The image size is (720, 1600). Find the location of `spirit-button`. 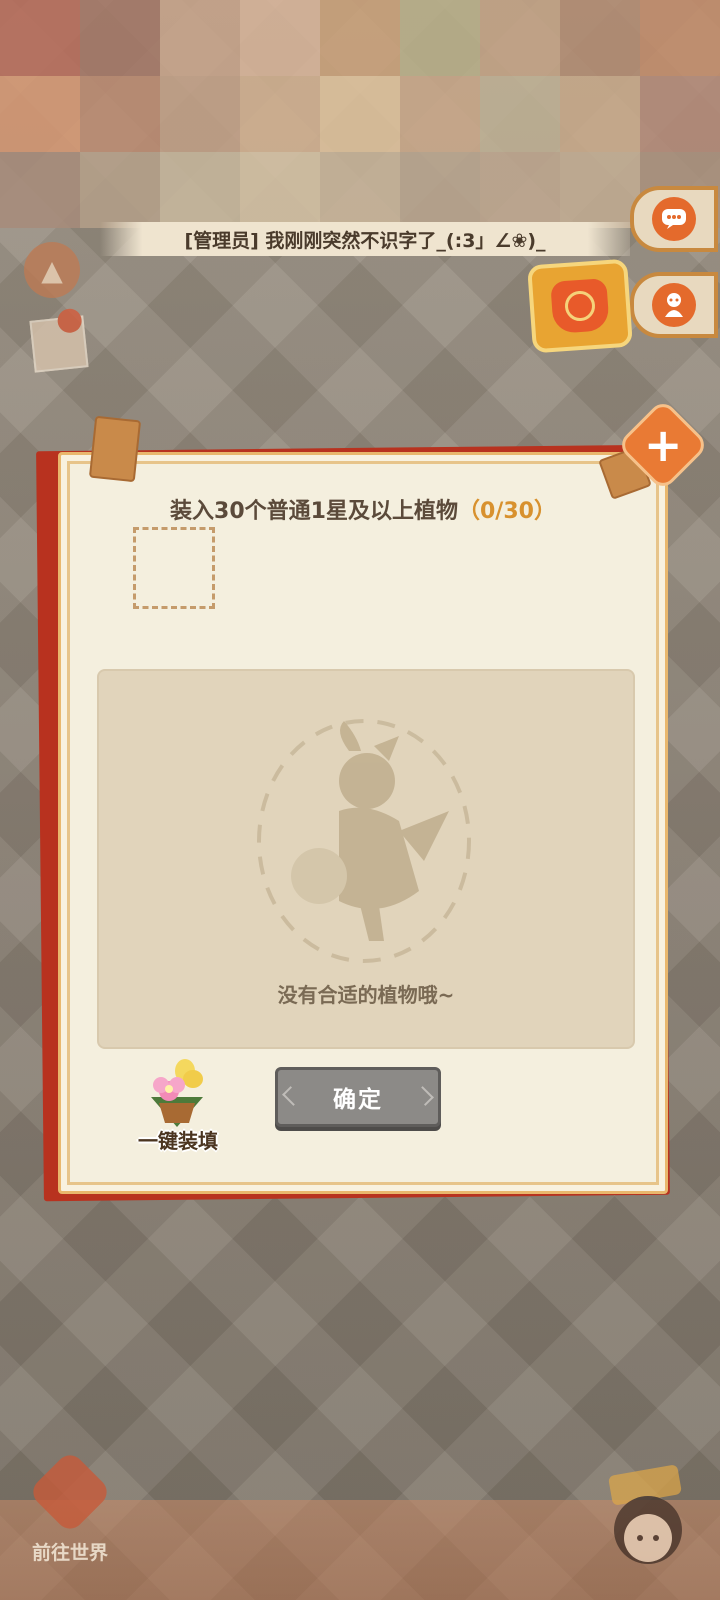

spirit-button is located at coordinates (674, 305).